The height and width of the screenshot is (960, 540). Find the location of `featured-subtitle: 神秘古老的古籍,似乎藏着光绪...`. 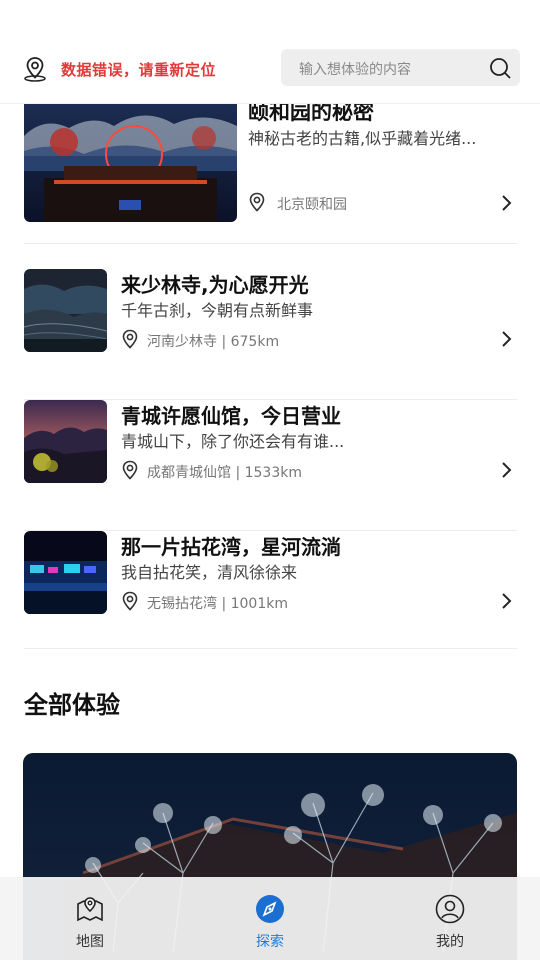

featured-subtitle: 神秘古老的古籍,似乎藏着光绪... is located at coordinates (362, 138).